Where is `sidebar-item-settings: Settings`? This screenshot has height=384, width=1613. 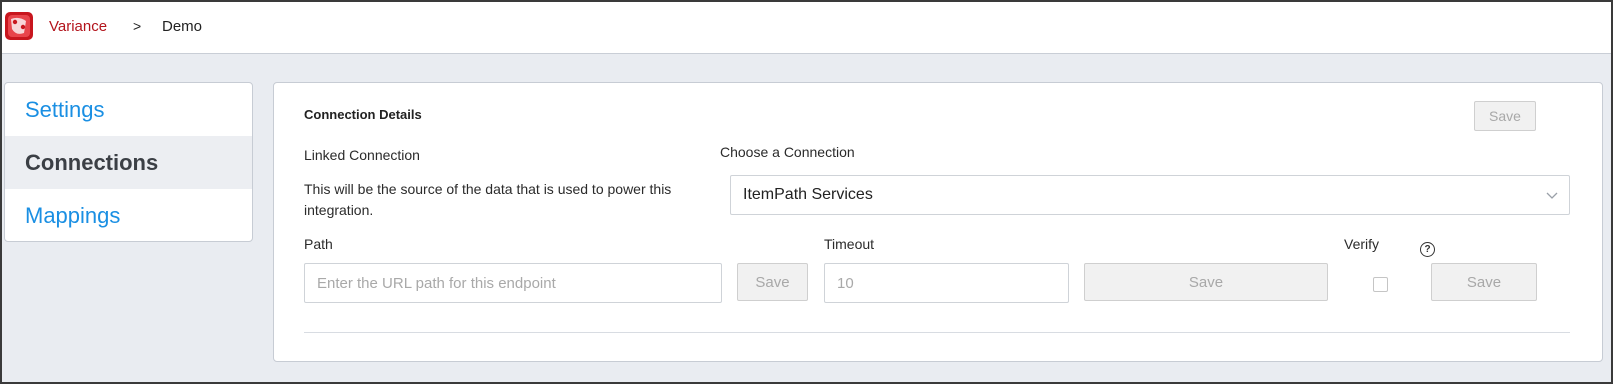
sidebar-item-settings: Settings is located at coordinates (128, 109).